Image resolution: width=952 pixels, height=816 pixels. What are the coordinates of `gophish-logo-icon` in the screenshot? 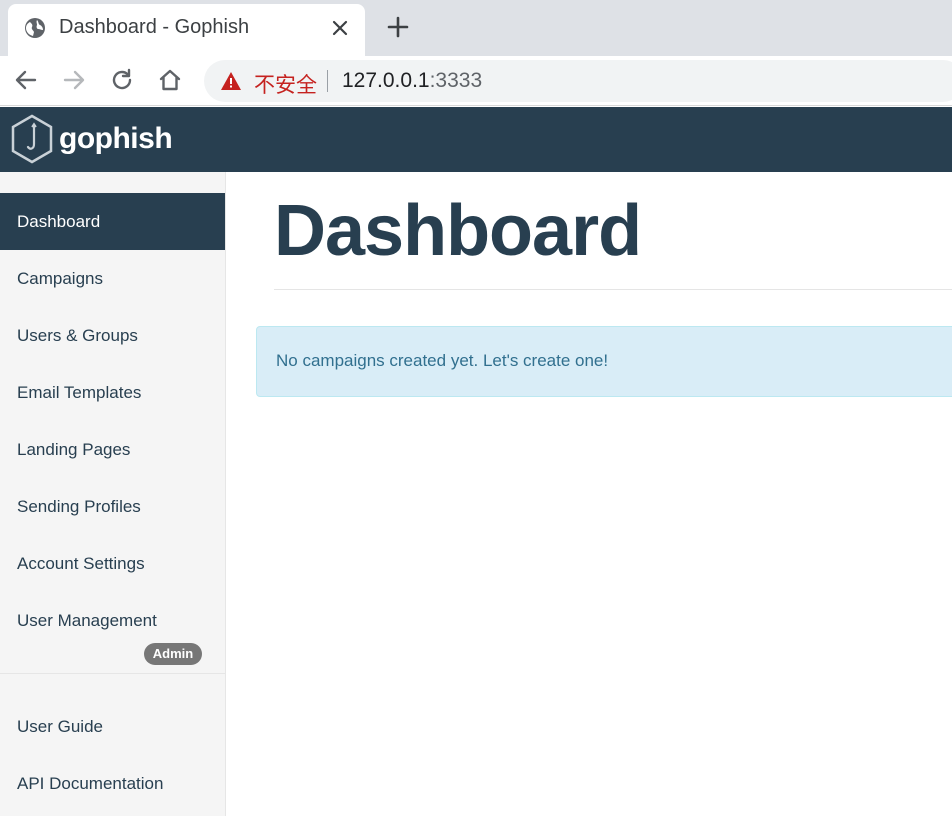 It's located at (32, 139).